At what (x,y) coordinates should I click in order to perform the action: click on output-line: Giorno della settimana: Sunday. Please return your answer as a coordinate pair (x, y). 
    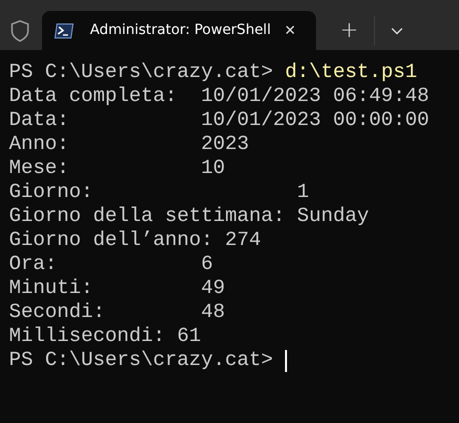
    Looking at the image, I should click on (189, 217).